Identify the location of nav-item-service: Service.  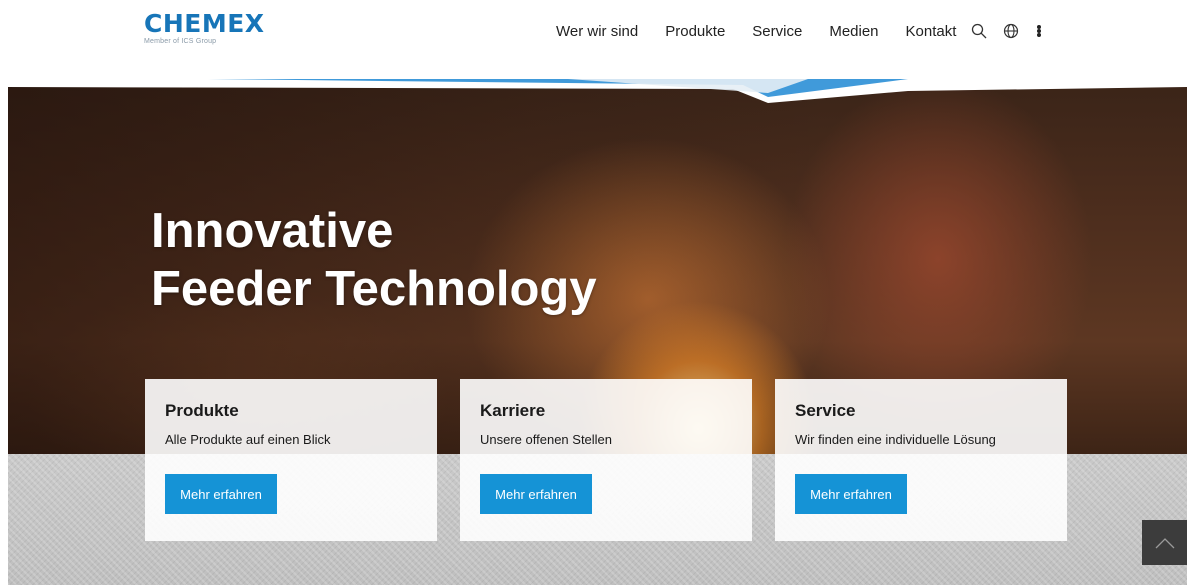
(777, 31).